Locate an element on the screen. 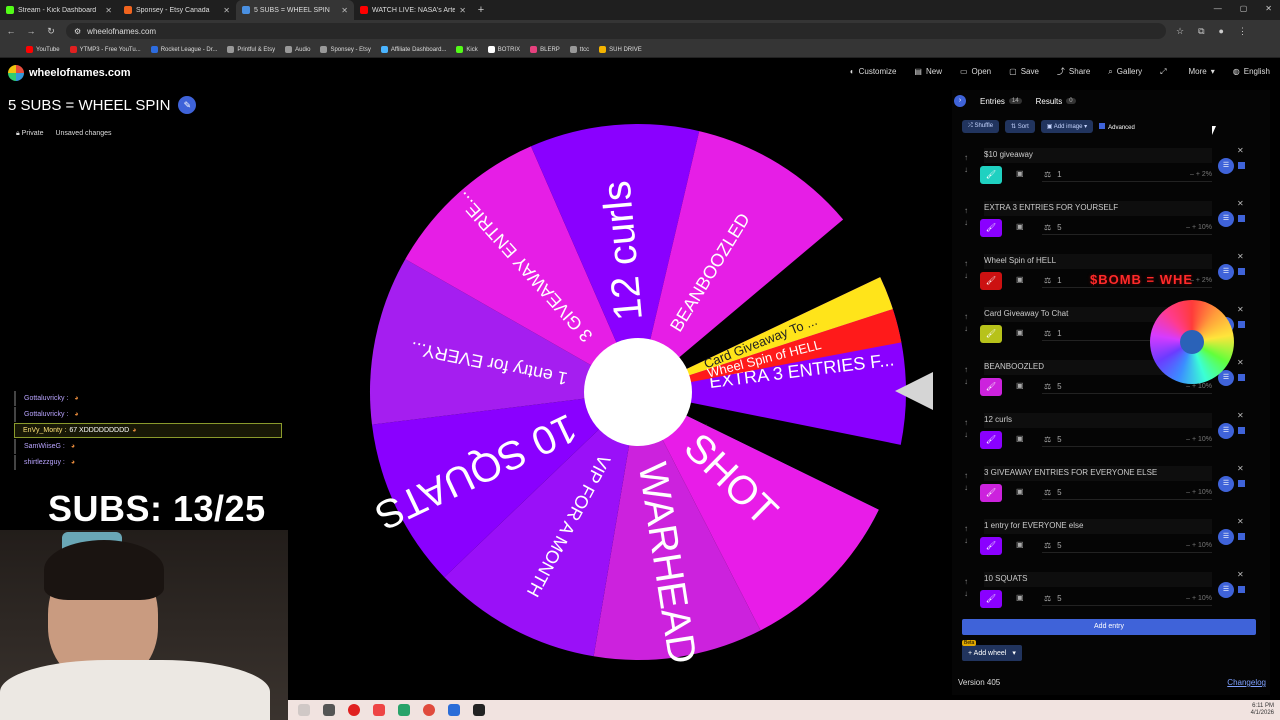 This screenshot has height=720, width=1280. browser-tab: WATCH LIVE: NASA's Artemi ✕ is located at coordinates (413, 10).